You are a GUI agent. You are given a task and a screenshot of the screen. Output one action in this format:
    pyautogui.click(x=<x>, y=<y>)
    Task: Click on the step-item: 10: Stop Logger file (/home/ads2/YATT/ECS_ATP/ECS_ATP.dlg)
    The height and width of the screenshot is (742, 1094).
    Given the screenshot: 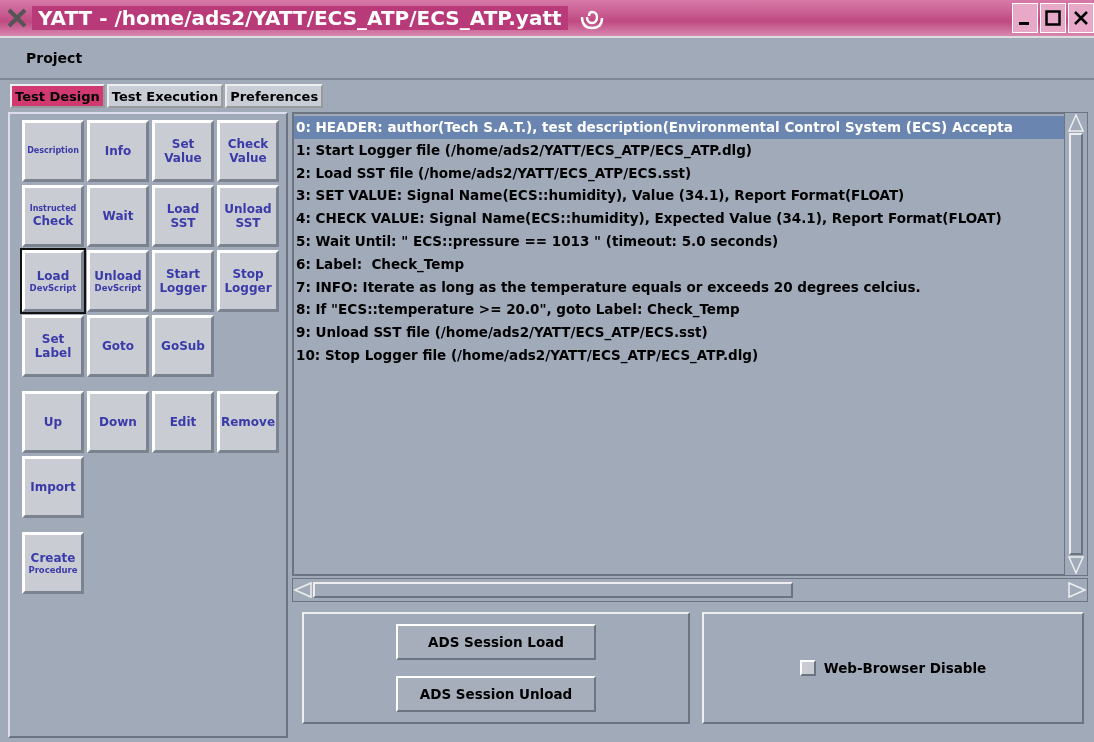 What is the action you would take?
    pyautogui.click(x=679, y=355)
    